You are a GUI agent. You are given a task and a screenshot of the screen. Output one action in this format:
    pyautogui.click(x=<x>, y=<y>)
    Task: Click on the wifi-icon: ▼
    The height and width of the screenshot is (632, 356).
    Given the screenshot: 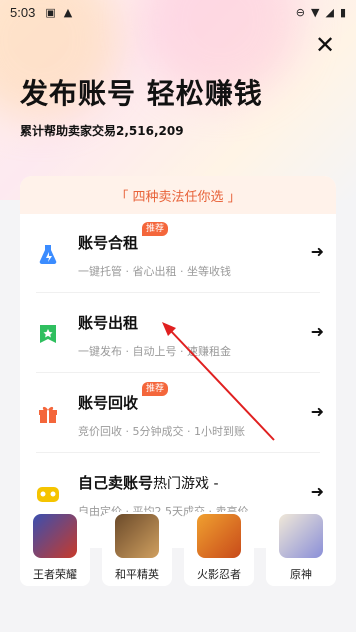 What is the action you would take?
    pyautogui.click(x=315, y=12)
    